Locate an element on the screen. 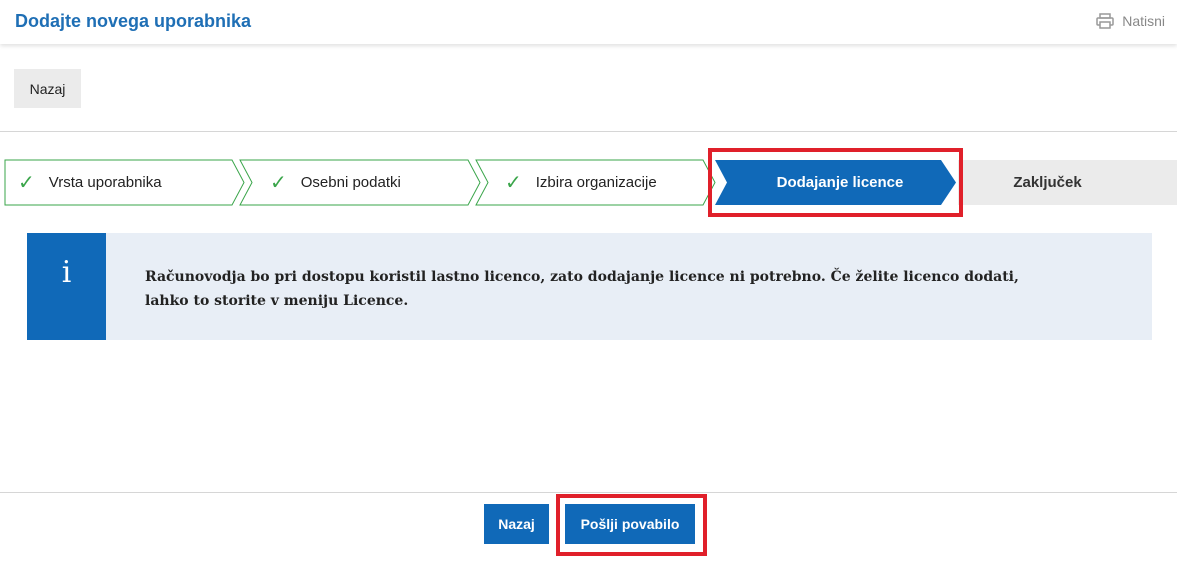 This screenshot has width=1177, height=565. divider is located at coordinates (588, 131).